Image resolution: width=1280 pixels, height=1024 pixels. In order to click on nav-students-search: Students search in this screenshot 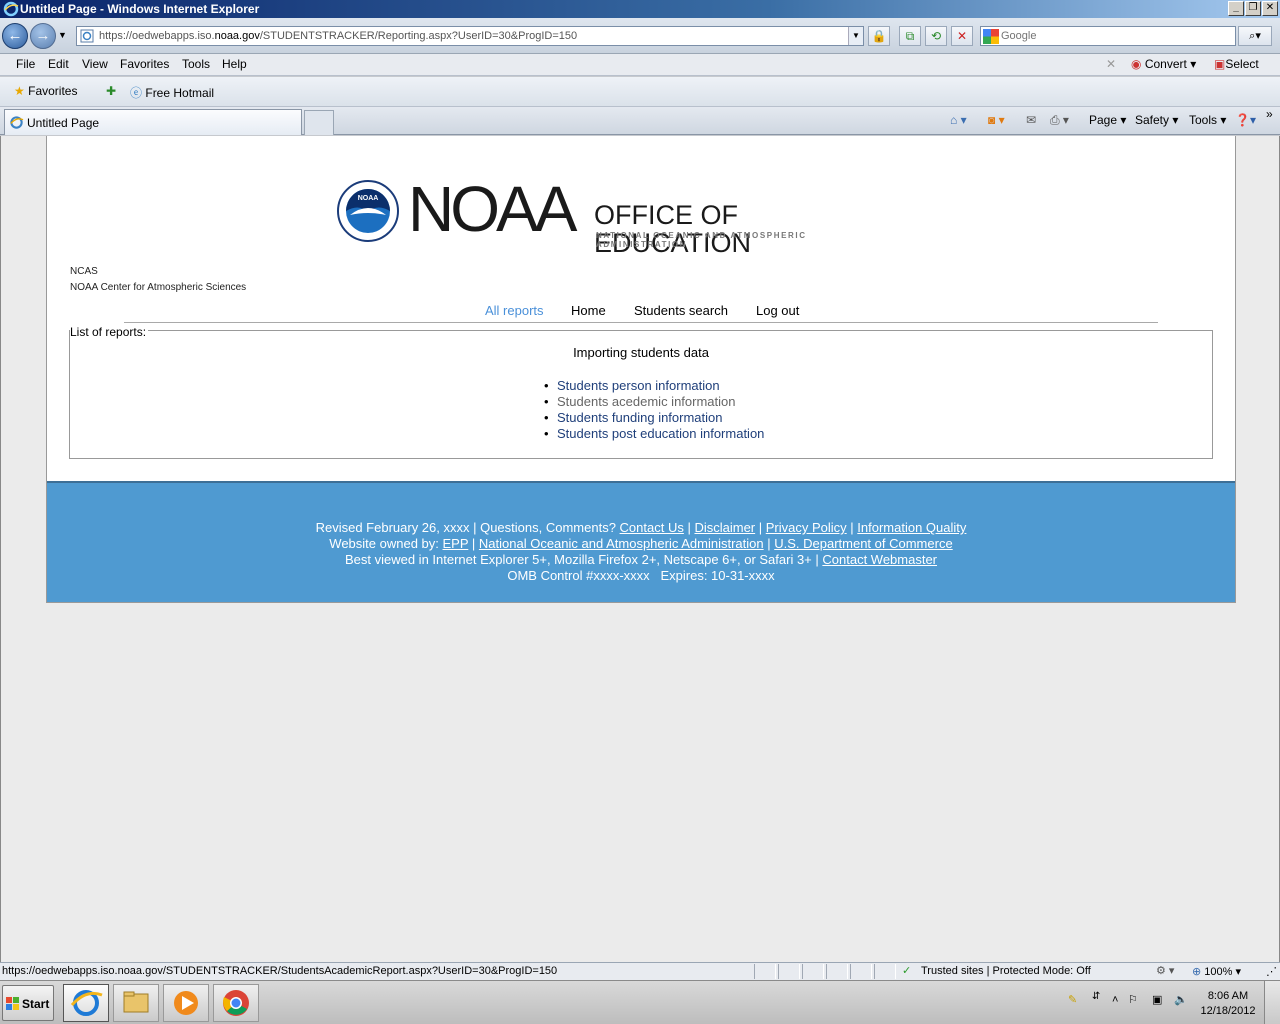, I will do `click(681, 310)`.